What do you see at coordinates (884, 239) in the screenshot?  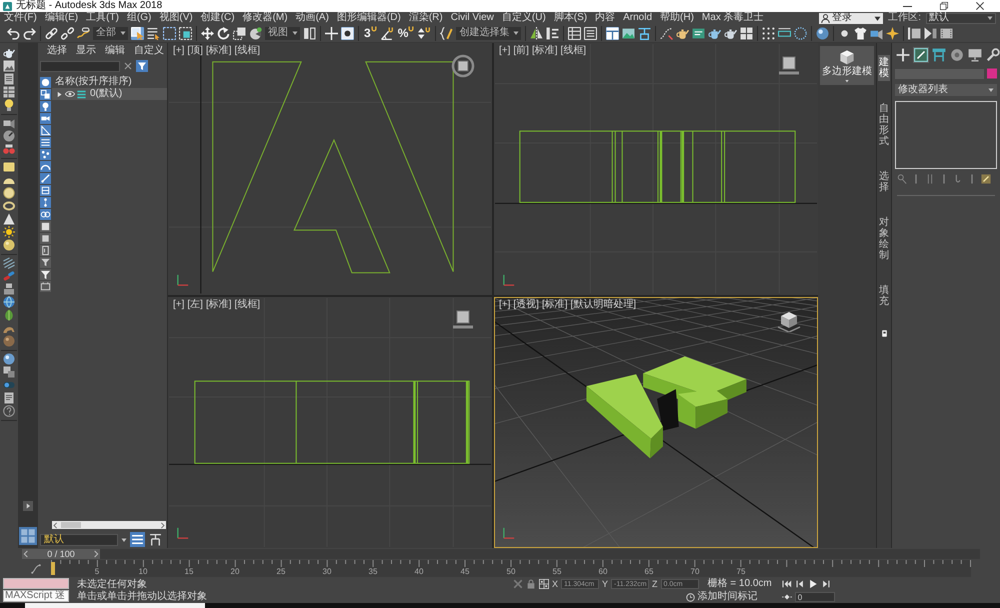 I see `ribbon-tab: 对象绘制` at bounding box center [884, 239].